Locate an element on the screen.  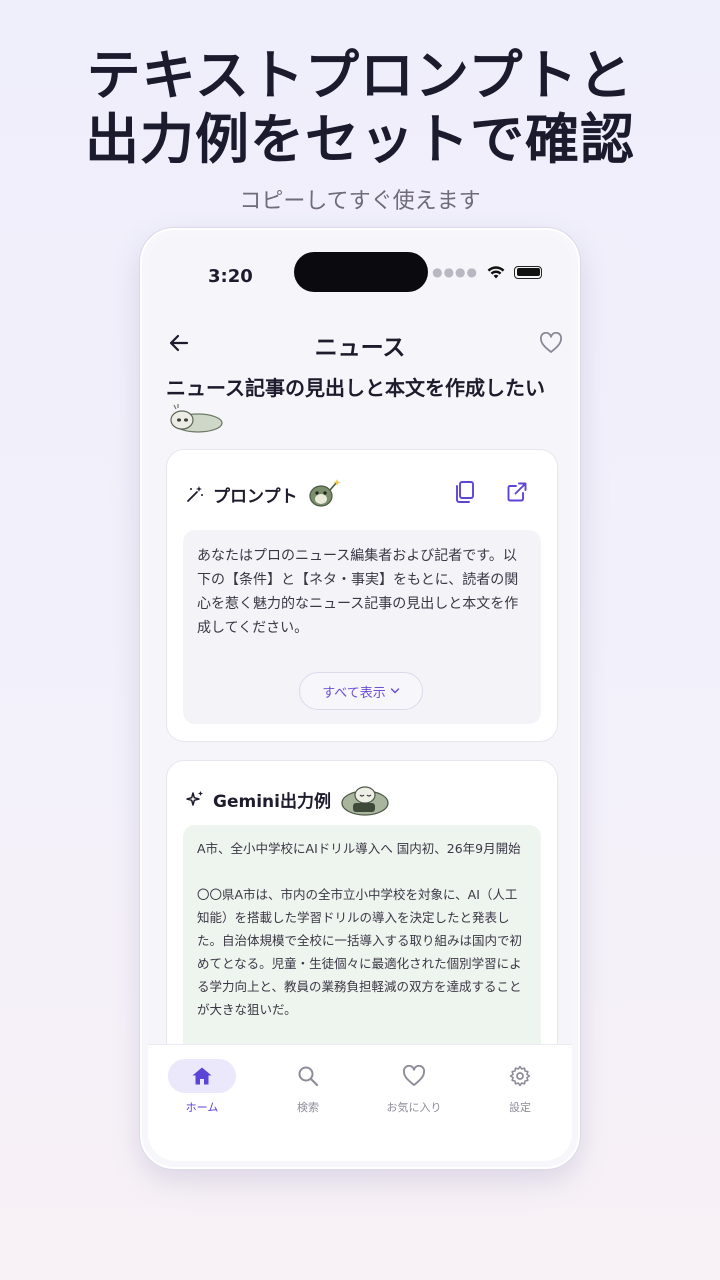
headline-line-2: 出力例をセットで確認 is located at coordinates (360, 139).